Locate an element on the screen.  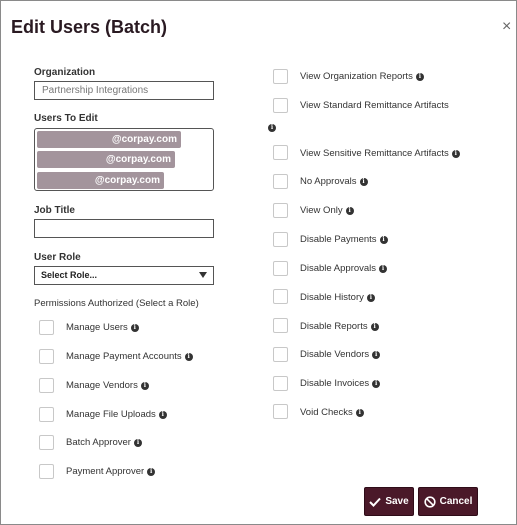
save-button: Save is located at coordinates (389, 501).